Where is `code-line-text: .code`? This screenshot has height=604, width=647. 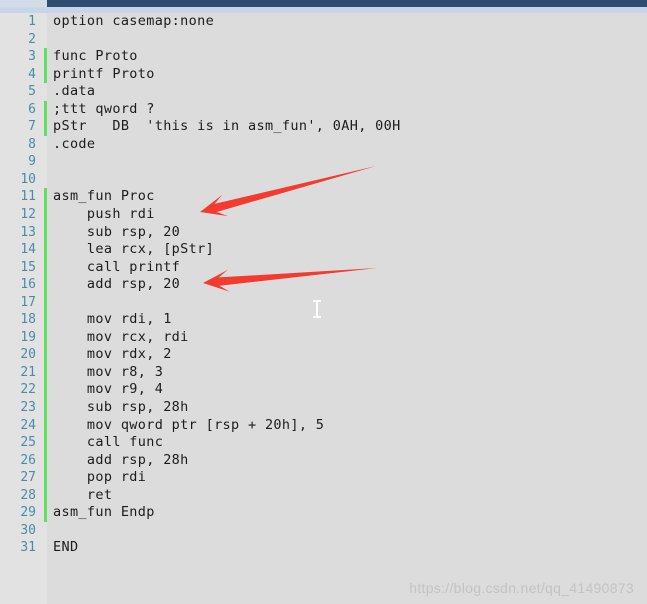
code-line-text: .code is located at coordinates (74, 143).